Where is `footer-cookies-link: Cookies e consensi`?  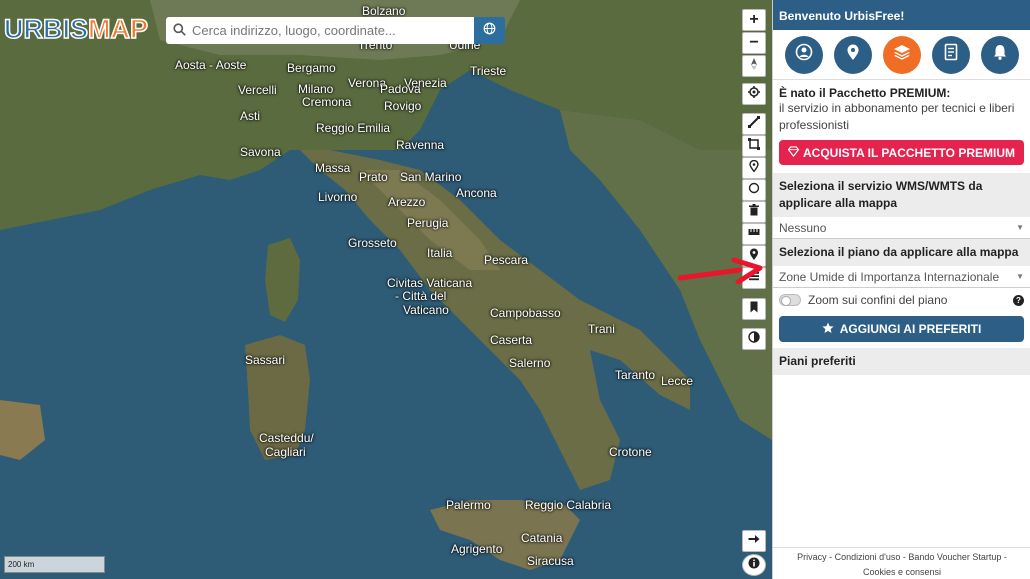 footer-cookies-link: Cookies e consensi is located at coordinates (901, 572).